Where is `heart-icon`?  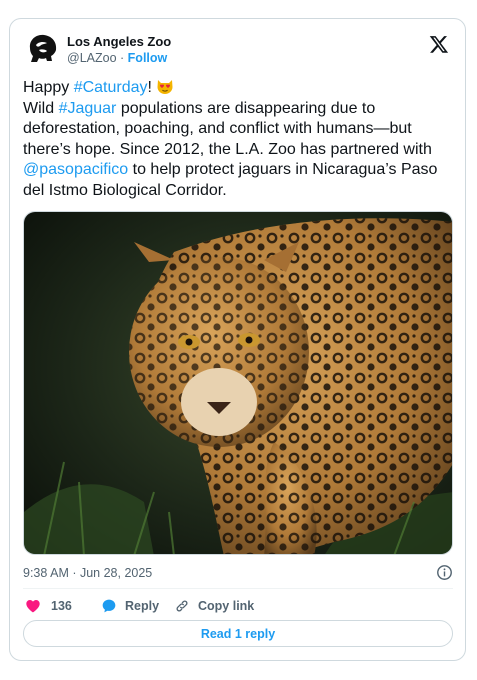 heart-icon is located at coordinates (33, 606).